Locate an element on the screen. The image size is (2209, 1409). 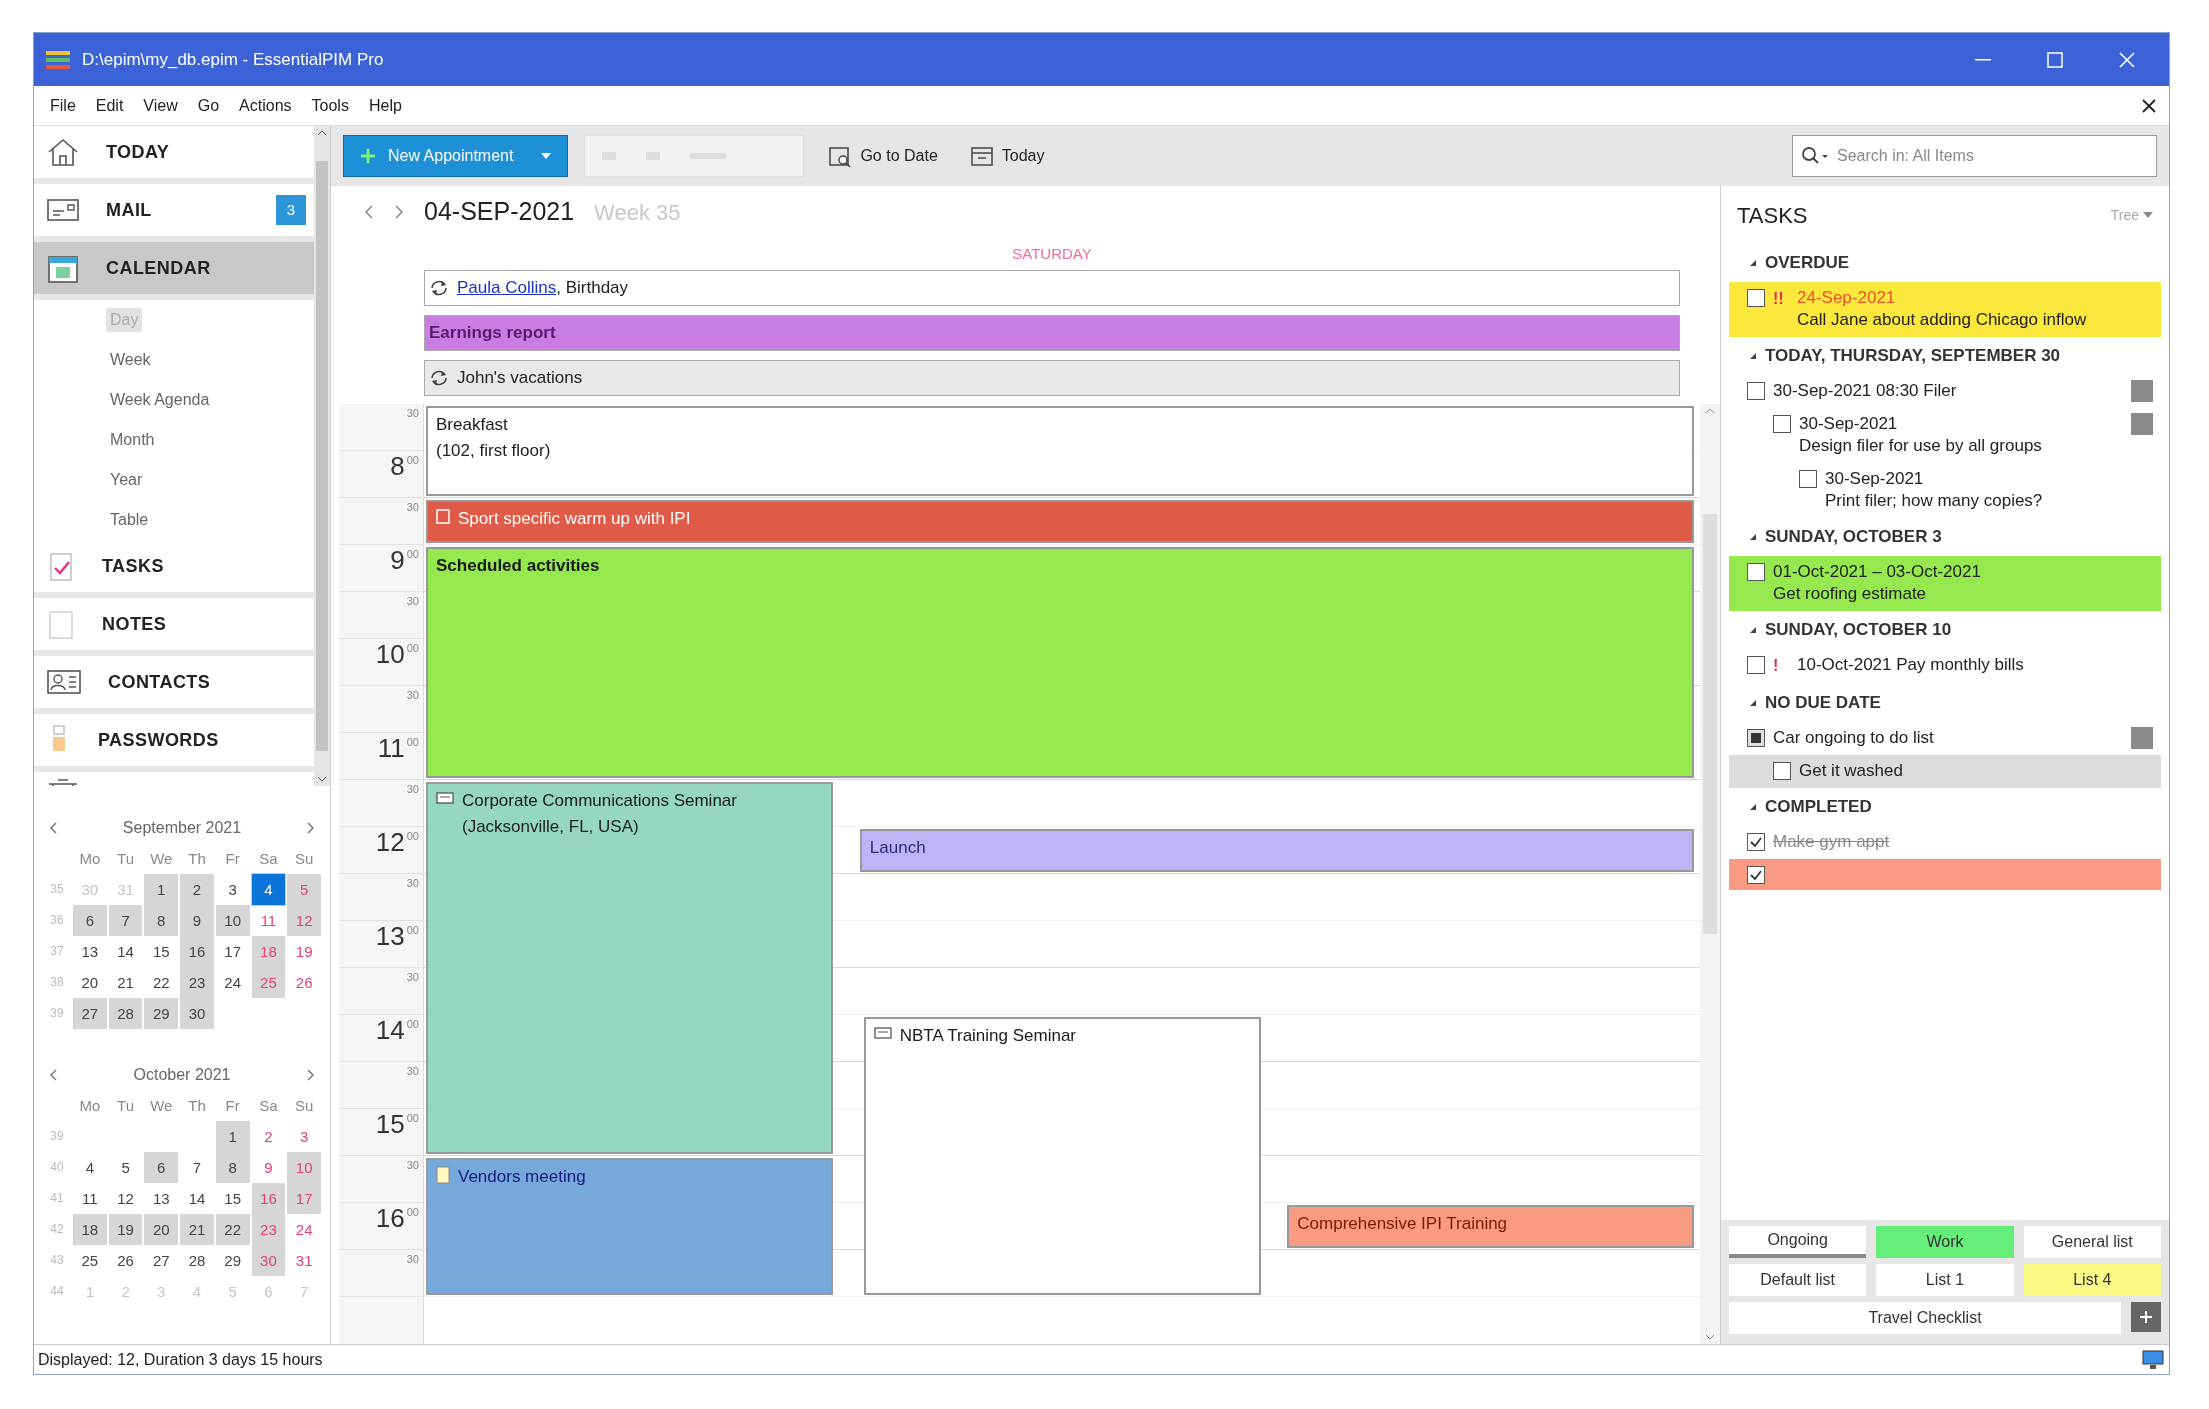
menu-item: File is located at coordinates (63, 105).